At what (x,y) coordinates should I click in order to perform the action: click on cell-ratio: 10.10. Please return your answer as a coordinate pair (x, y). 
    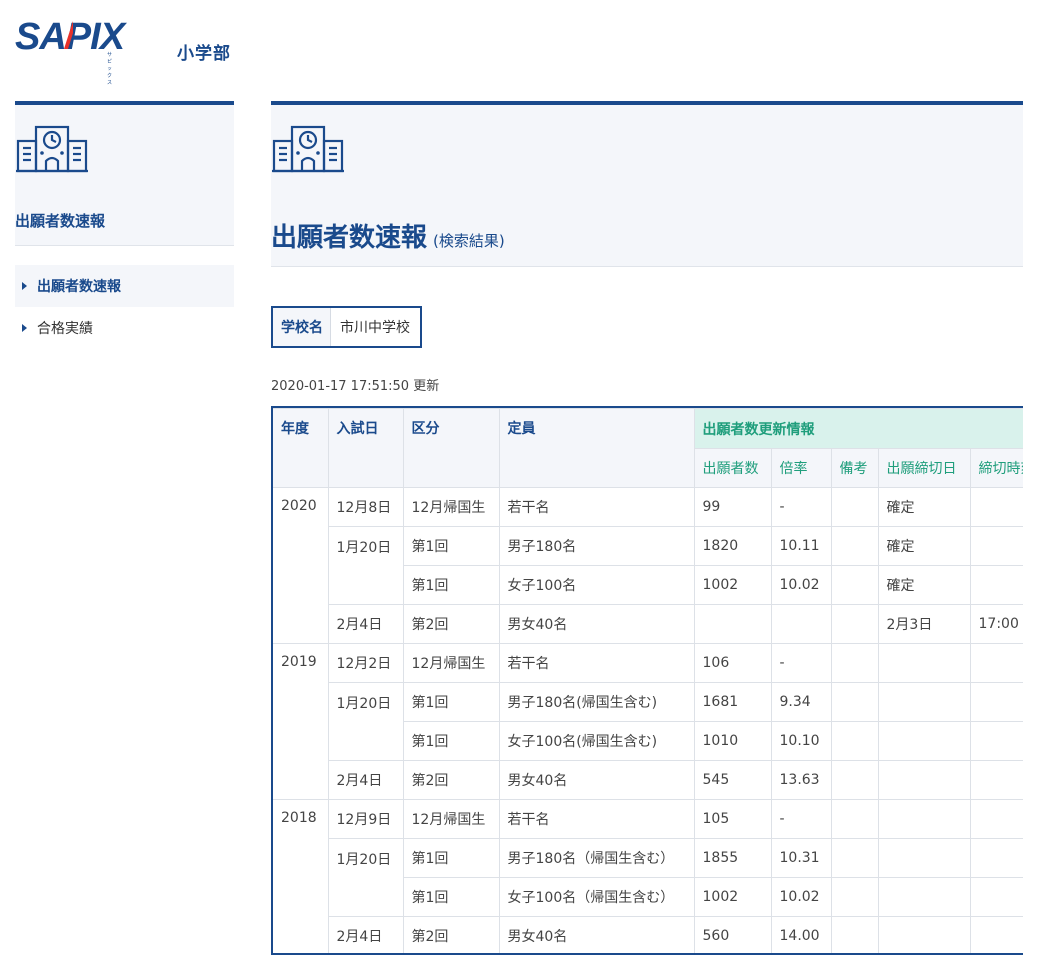
    Looking at the image, I should click on (801, 741).